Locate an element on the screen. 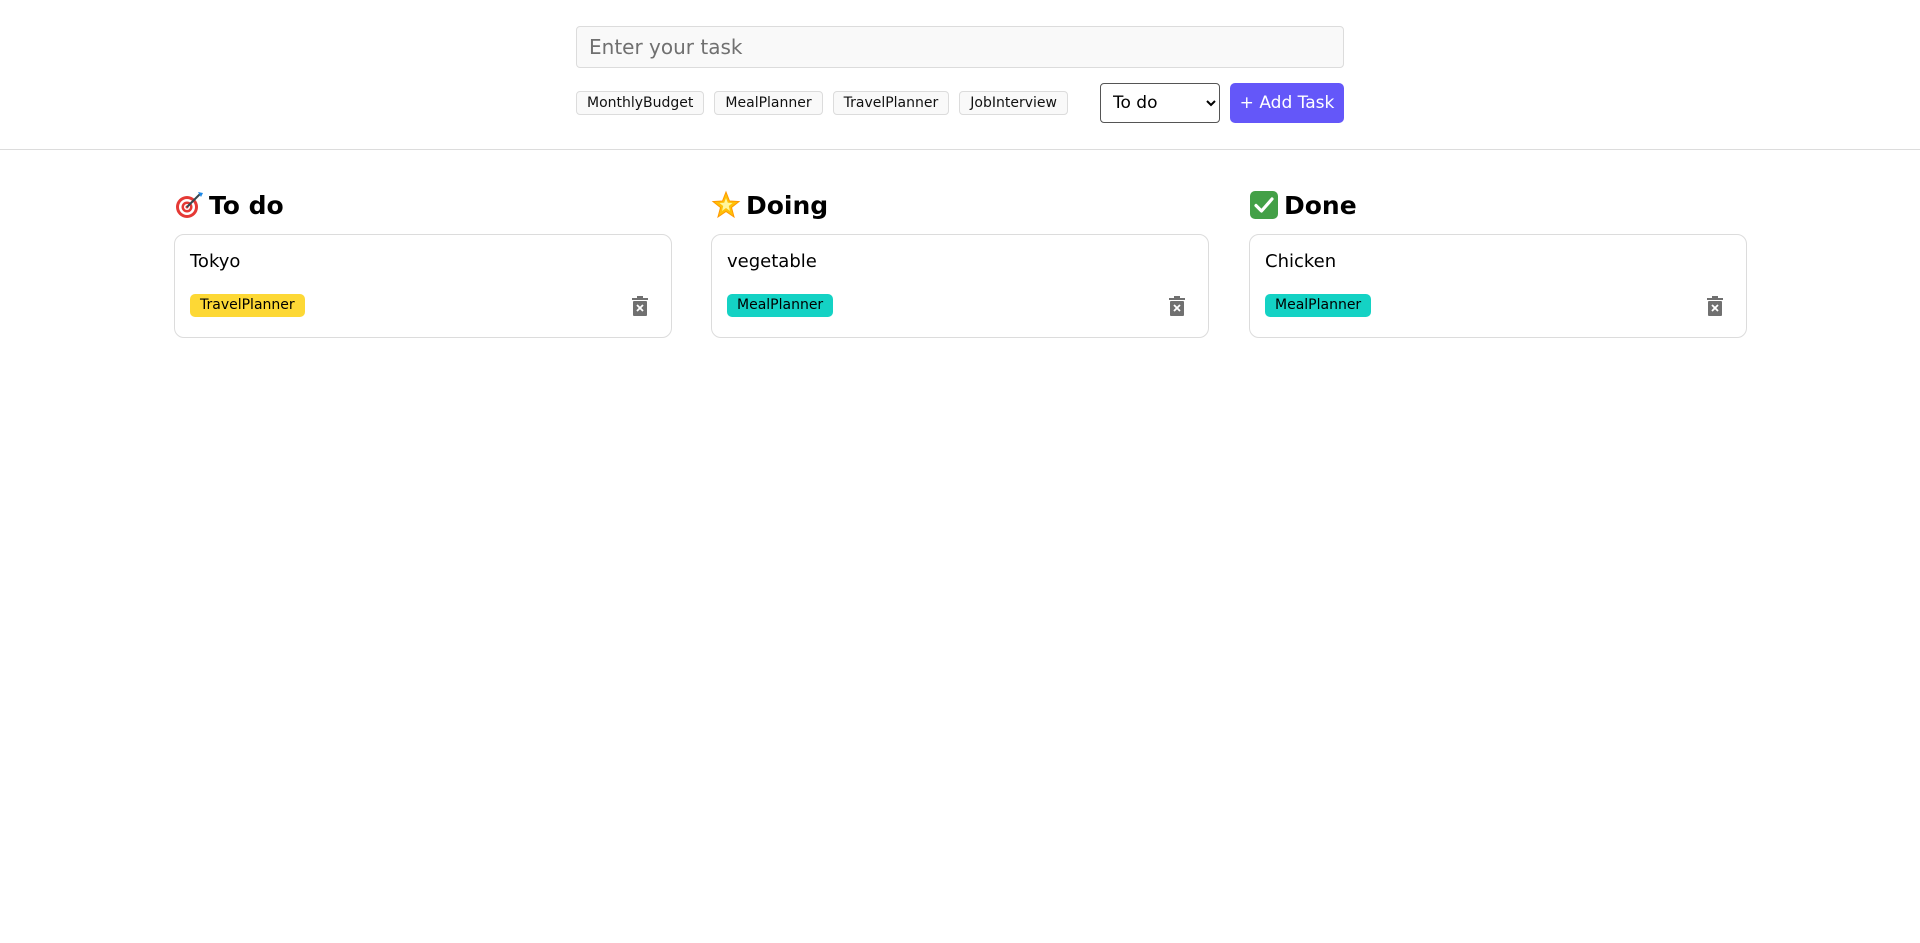  glowing-star-icon is located at coordinates (726, 205).